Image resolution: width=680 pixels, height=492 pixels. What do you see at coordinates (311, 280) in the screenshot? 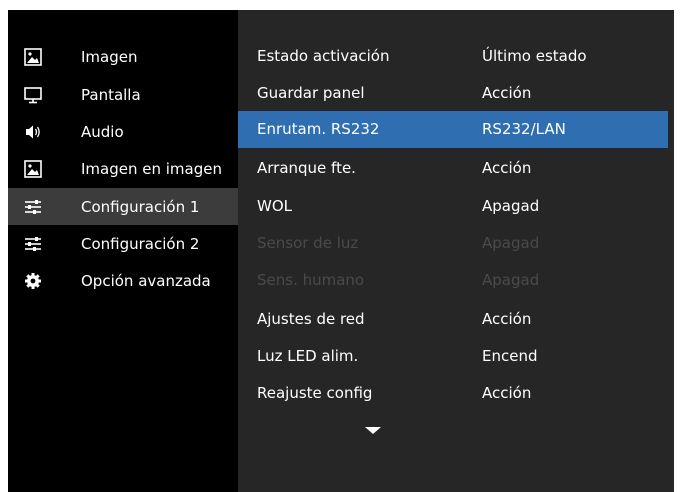
I see `setting-name: Sens. humano` at bounding box center [311, 280].